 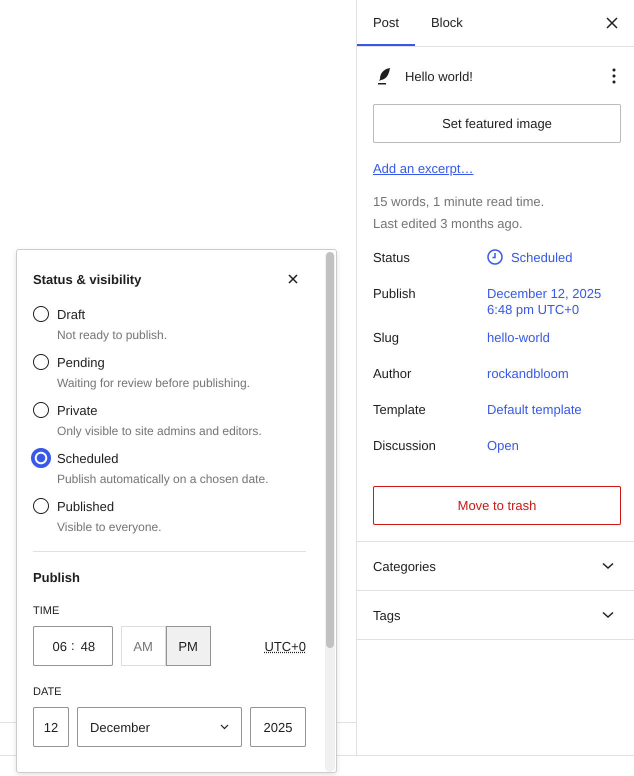 I want to click on option-description: Waiting for review before publishing., so click(x=154, y=383).